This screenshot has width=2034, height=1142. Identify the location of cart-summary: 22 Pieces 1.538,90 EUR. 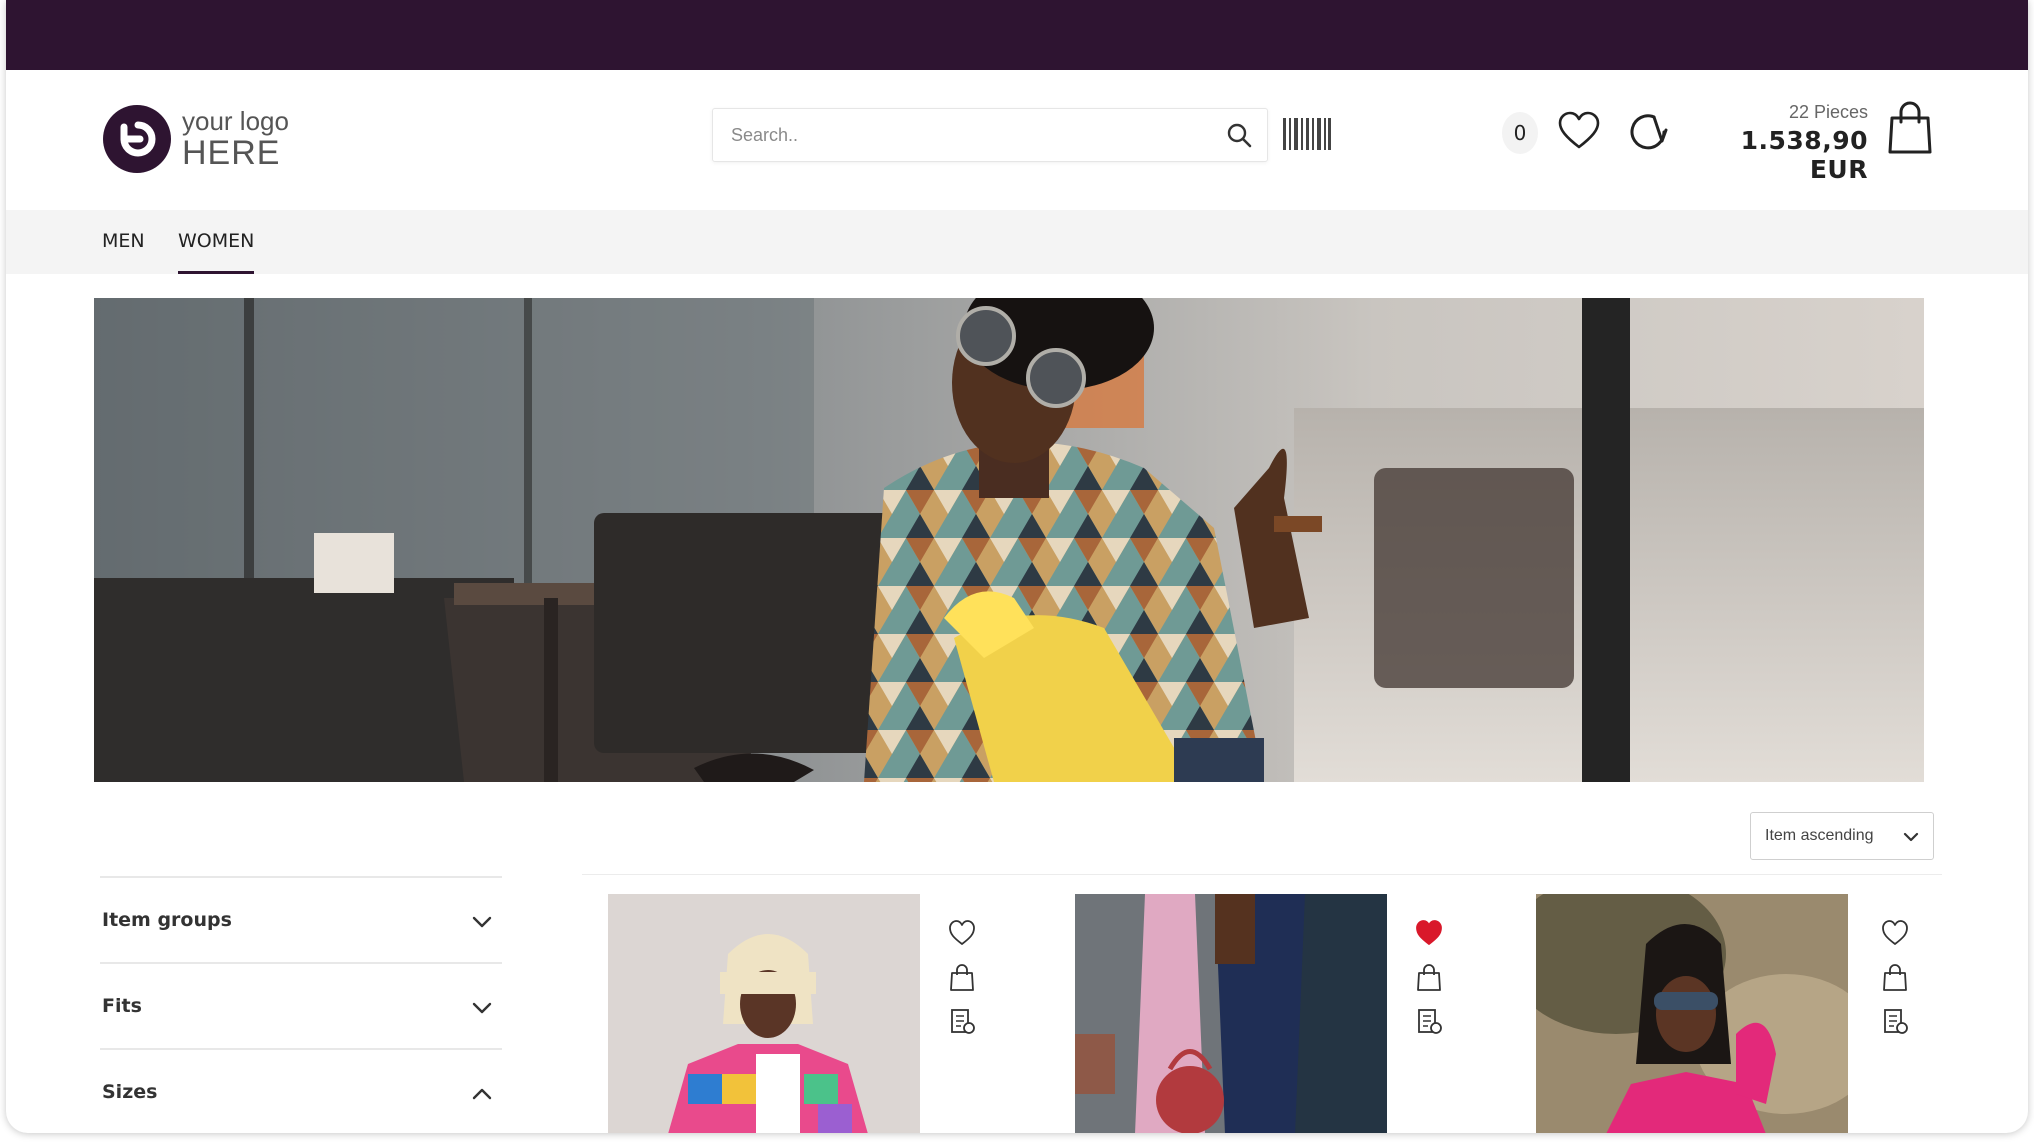
(1777, 143).